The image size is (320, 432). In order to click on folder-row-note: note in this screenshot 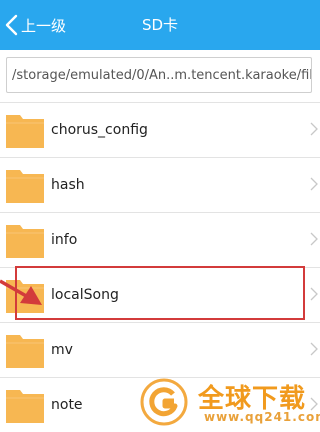, I will do `click(160, 404)`.